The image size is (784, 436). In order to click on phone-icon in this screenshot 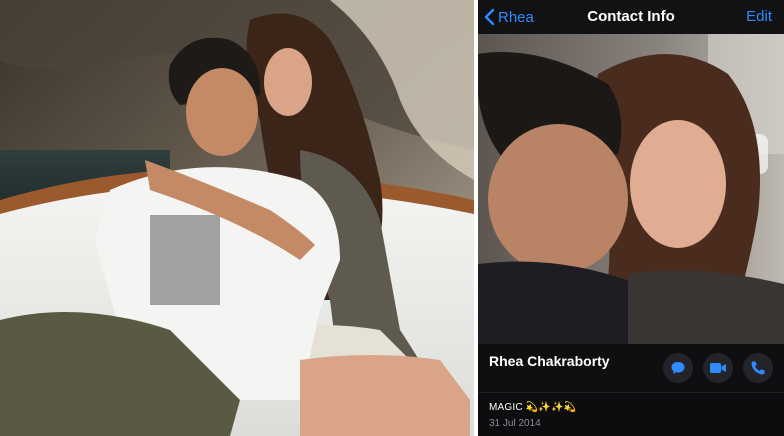, I will do `click(758, 368)`.